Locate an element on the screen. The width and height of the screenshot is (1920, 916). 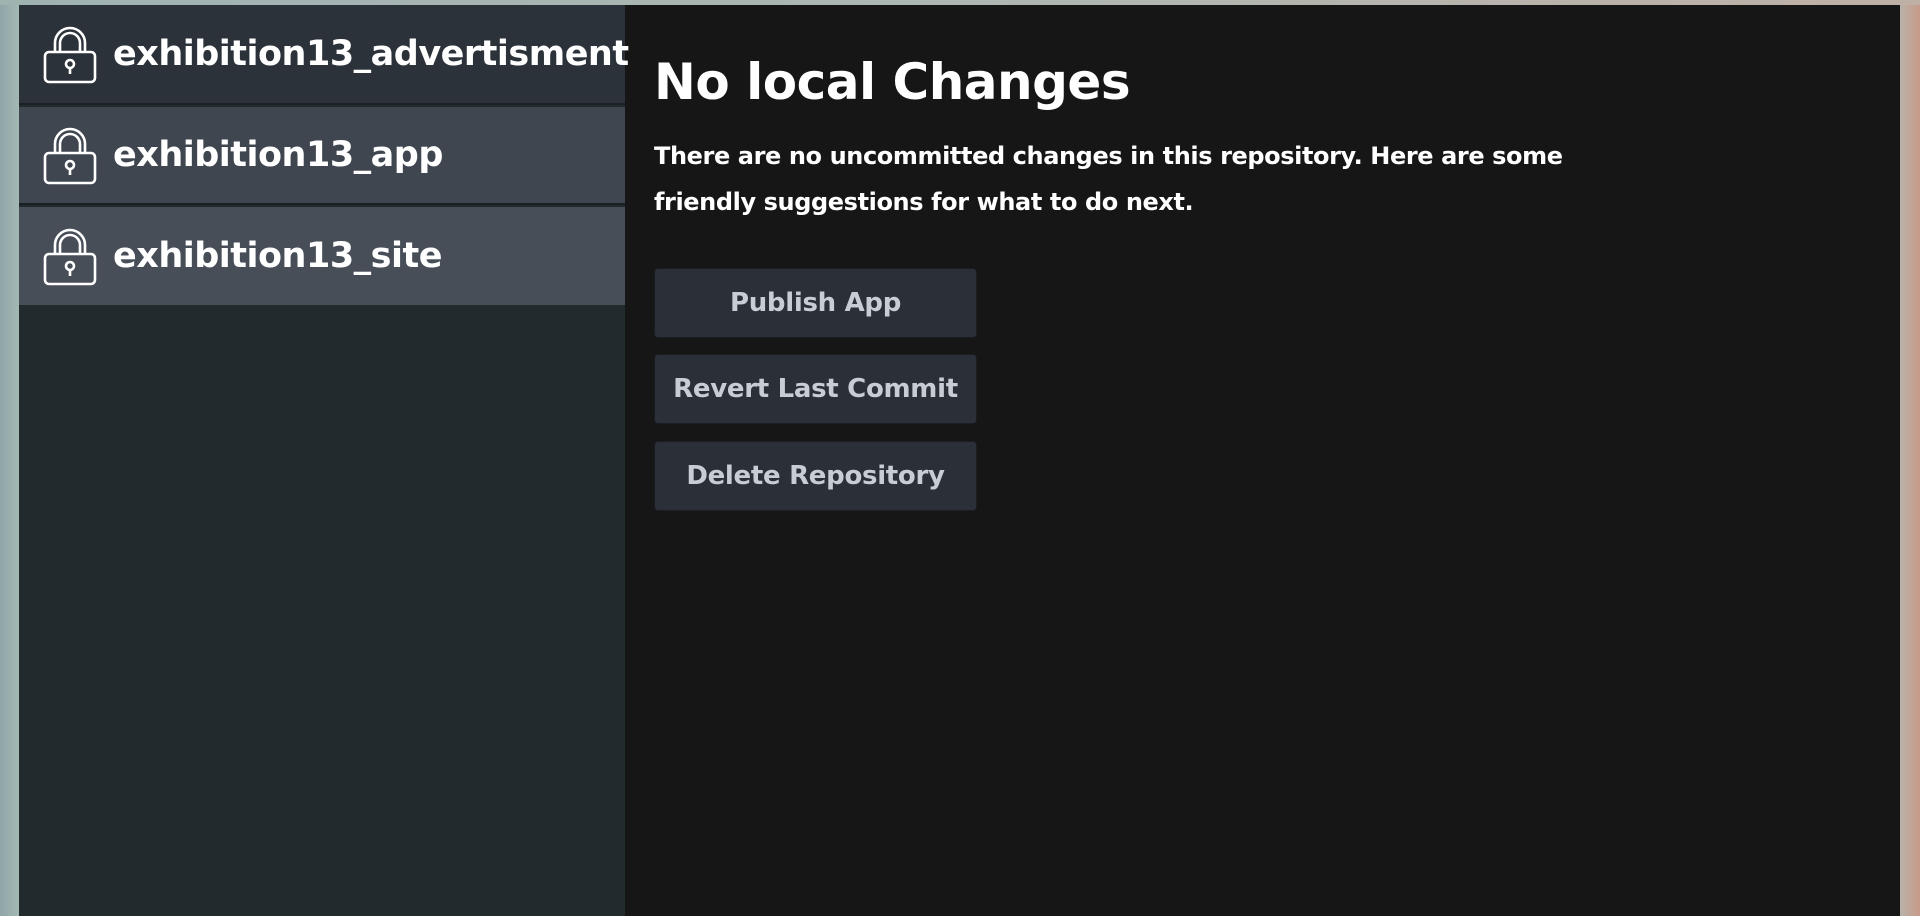
repo-label: exhibition13_app is located at coordinates (278, 155).